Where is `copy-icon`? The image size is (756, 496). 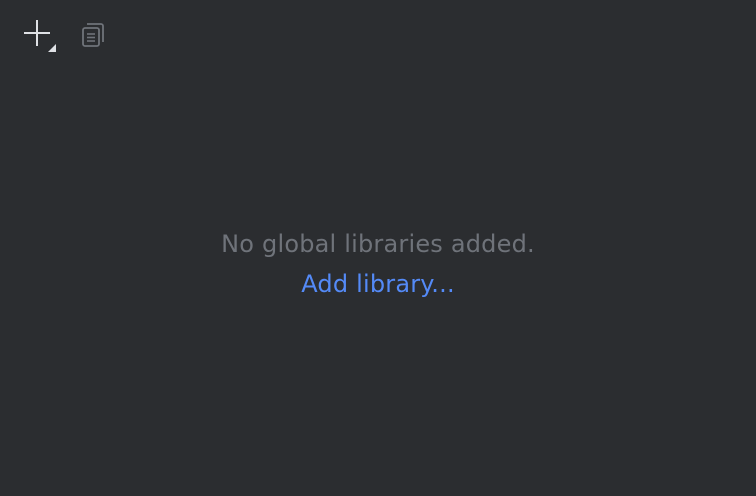 copy-icon is located at coordinates (92, 34).